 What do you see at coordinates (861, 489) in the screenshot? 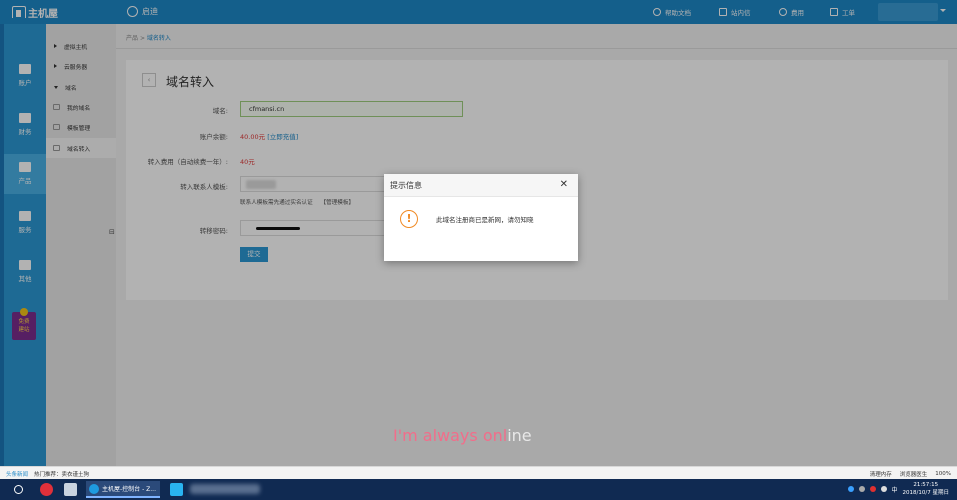
I see `network-icon` at bounding box center [861, 489].